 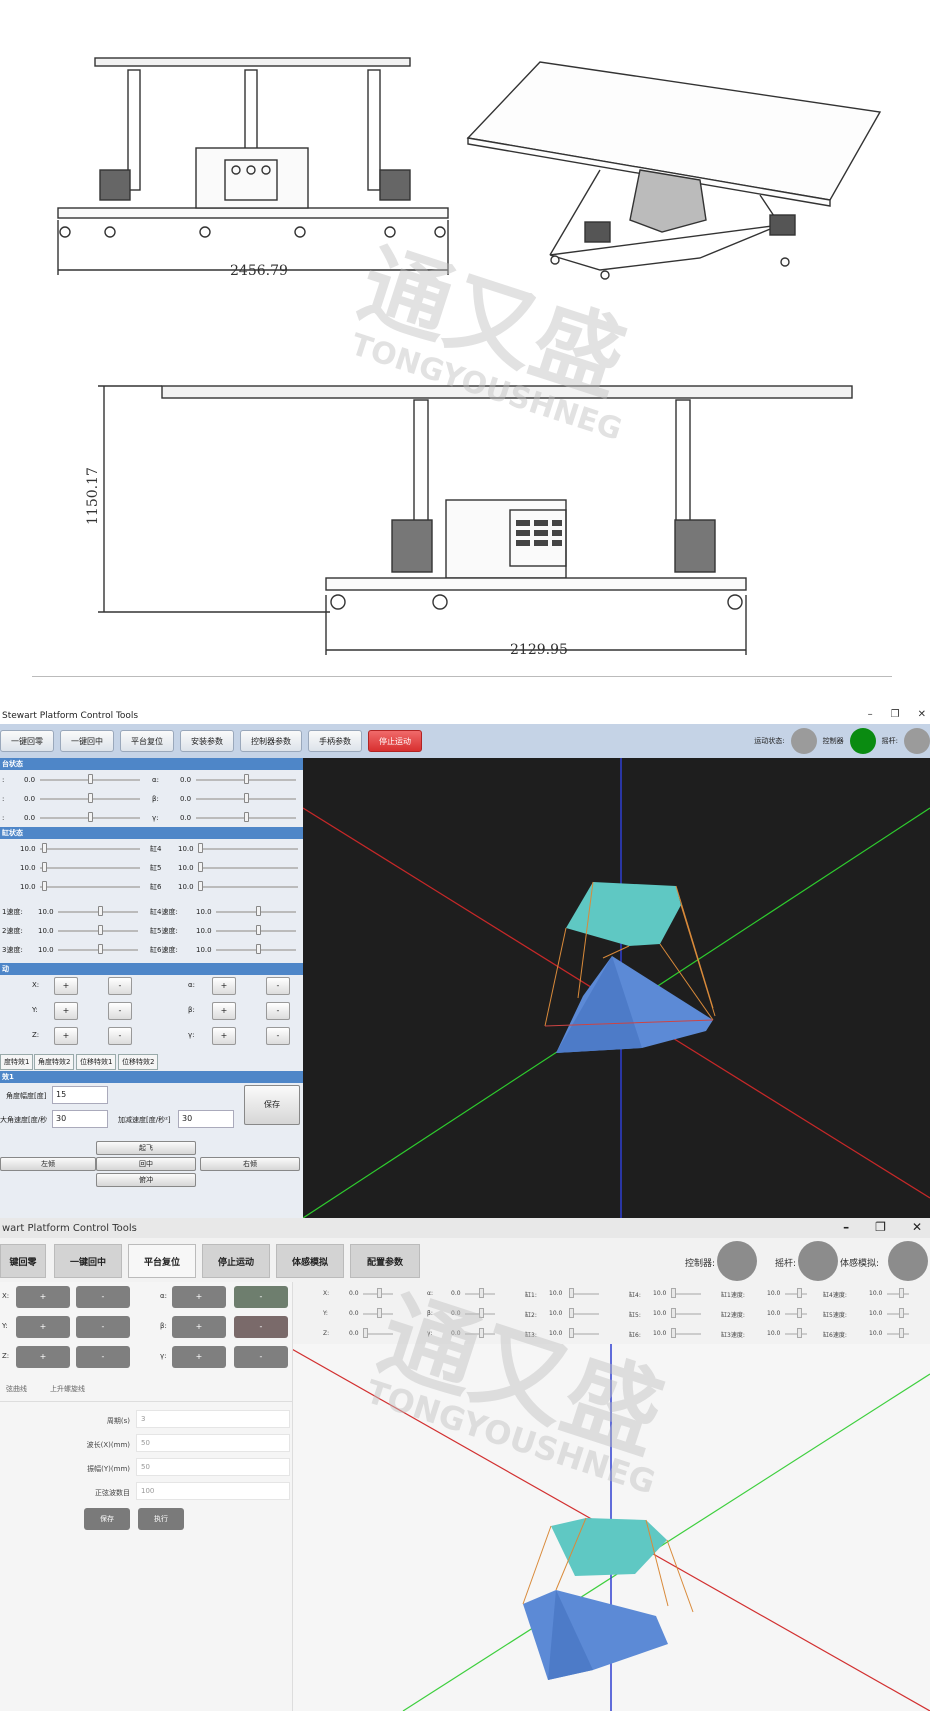 What do you see at coordinates (90, 868) in the screenshot?
I see `cylinder-slider` at bounding box center [90, 868].